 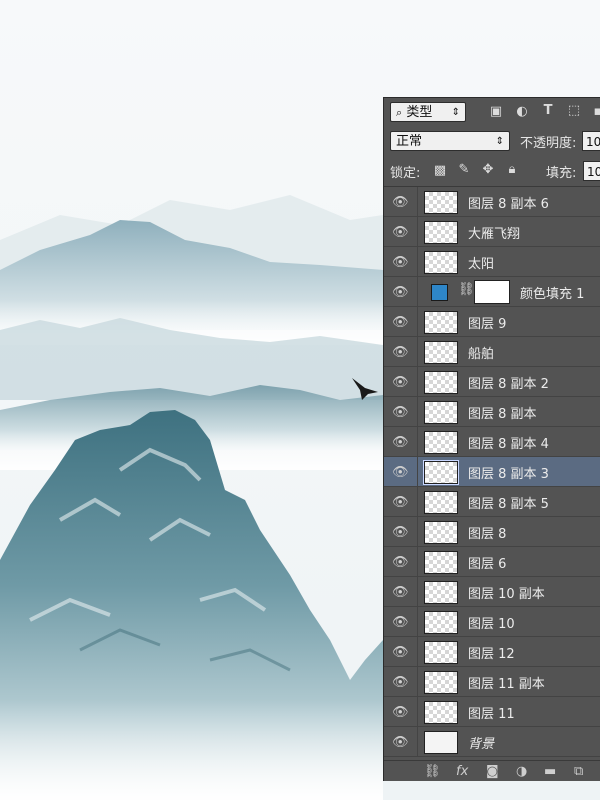 I want to click on fx-icon: fx, so click(x=462, y=771).